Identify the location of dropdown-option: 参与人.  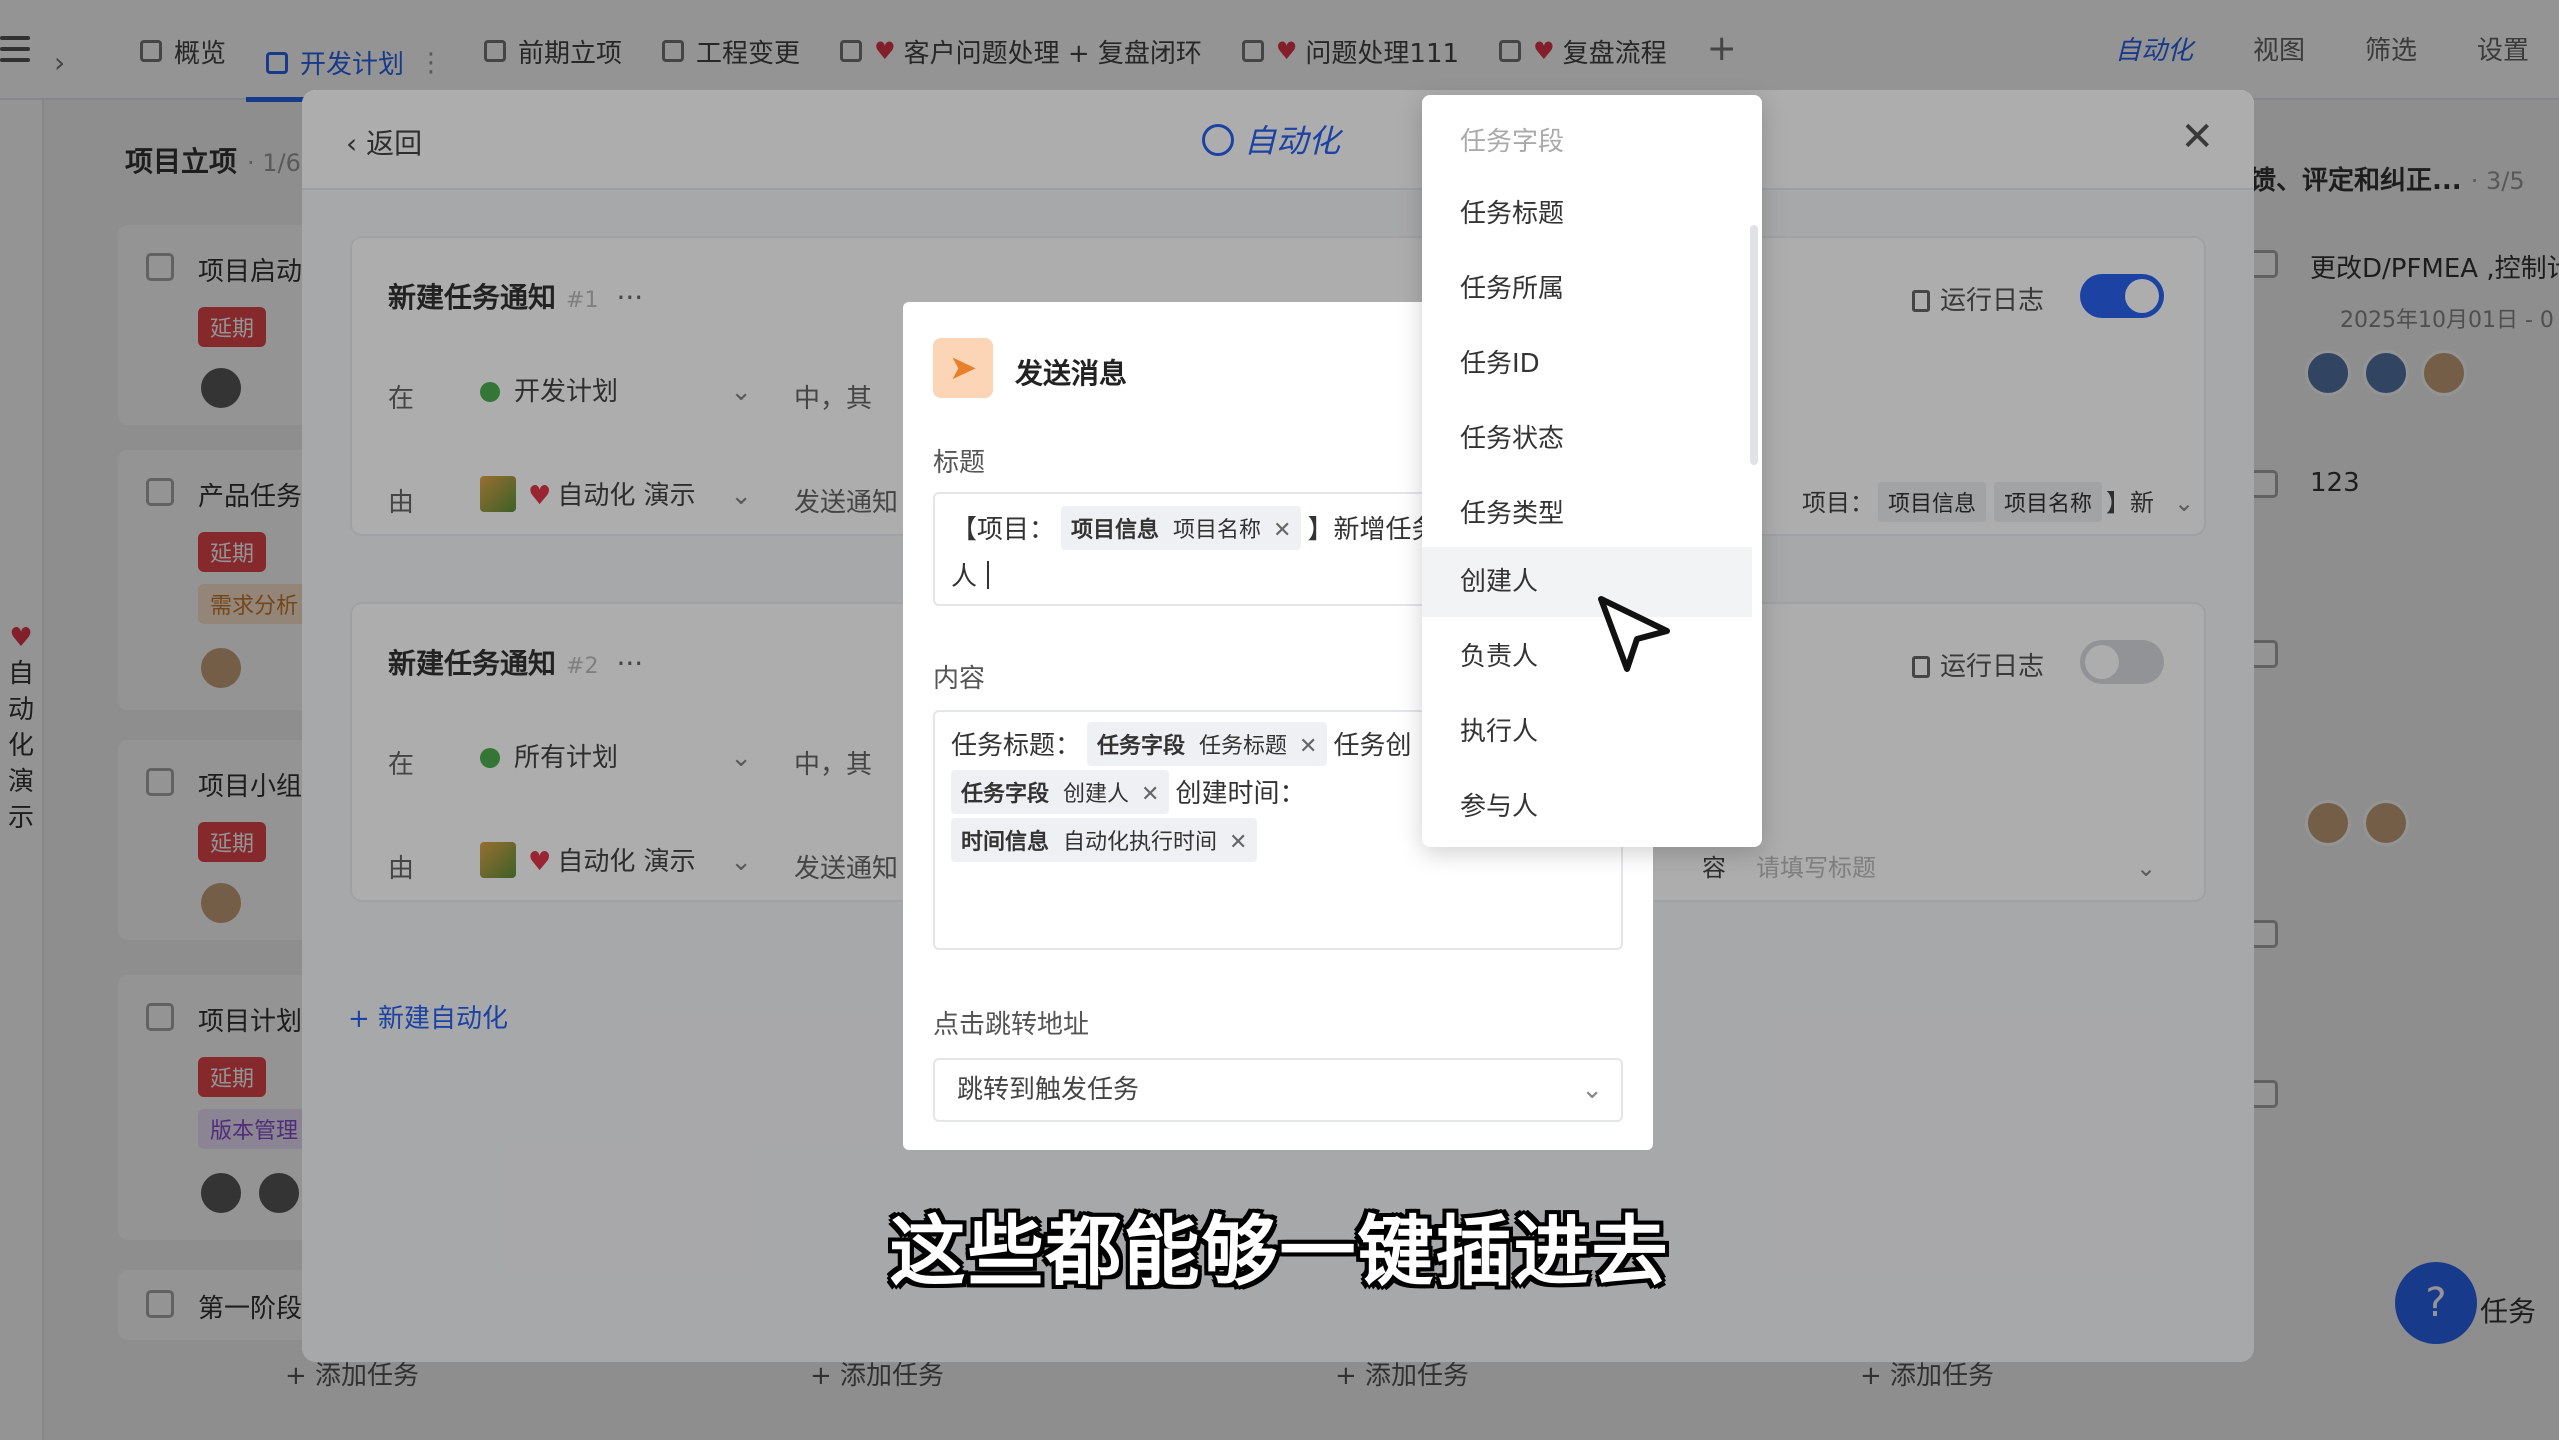
(1587, 807).